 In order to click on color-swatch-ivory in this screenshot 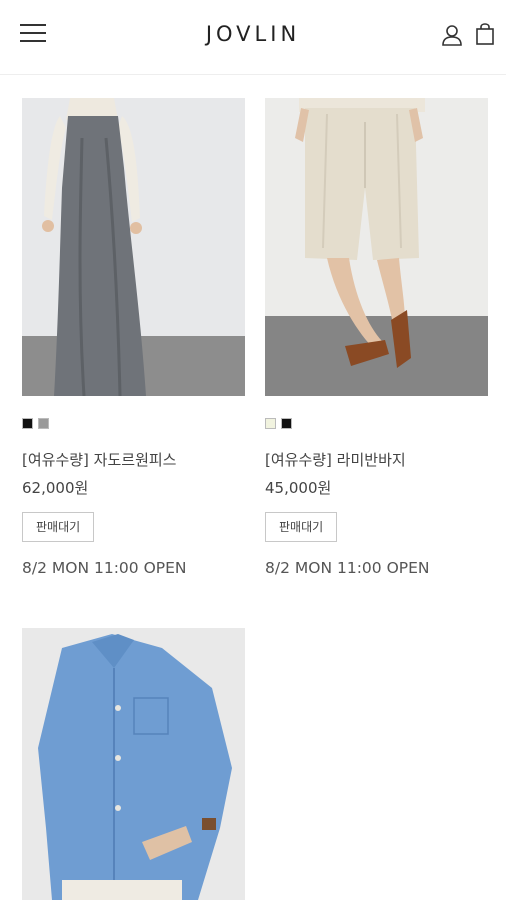, I will do `click(270, 423)`.